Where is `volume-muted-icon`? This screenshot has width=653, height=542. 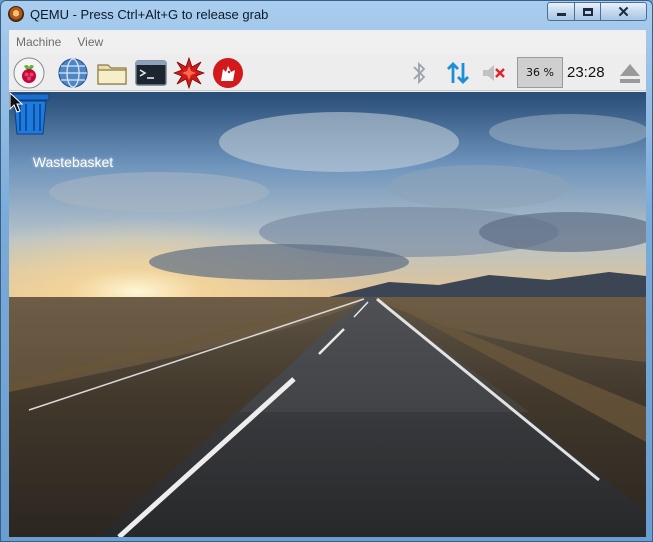
volume-muted-icon is located at coordinates (494, 73).